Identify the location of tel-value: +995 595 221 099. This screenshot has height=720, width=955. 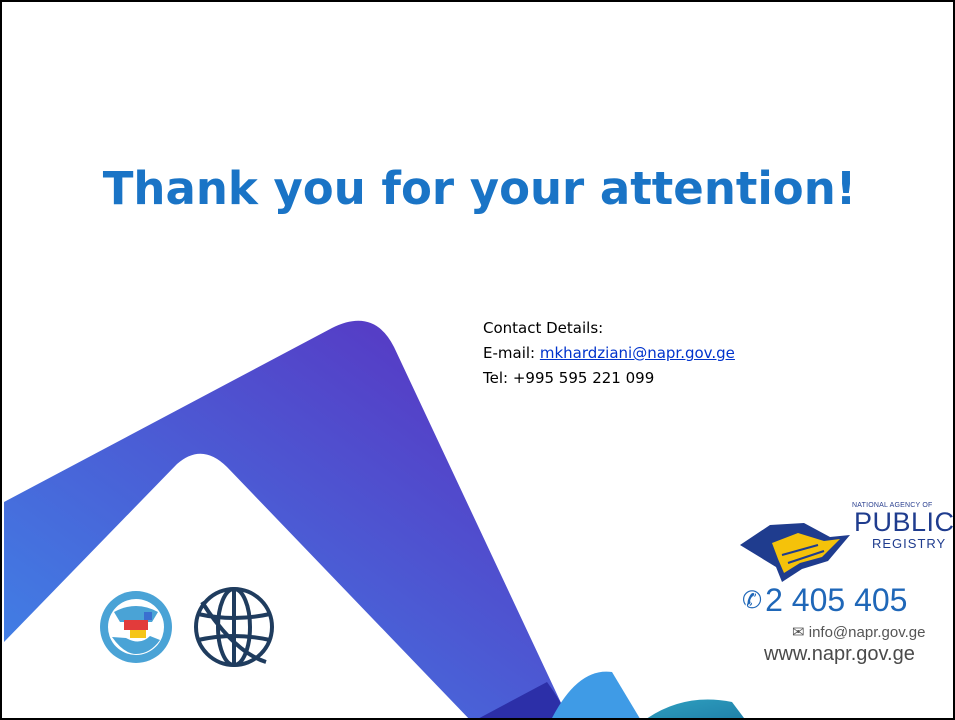
(583, 378).